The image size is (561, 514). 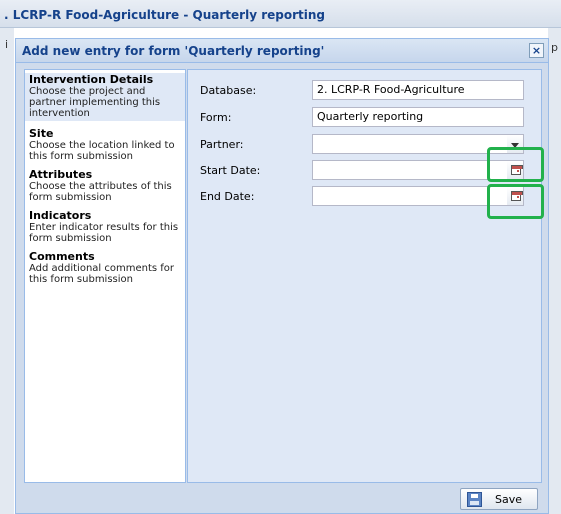 What do you see at coordinates (91, 79) in the screenshot?
I see `nav-item-title: Intervention Details` at bounding box center [91, 79].